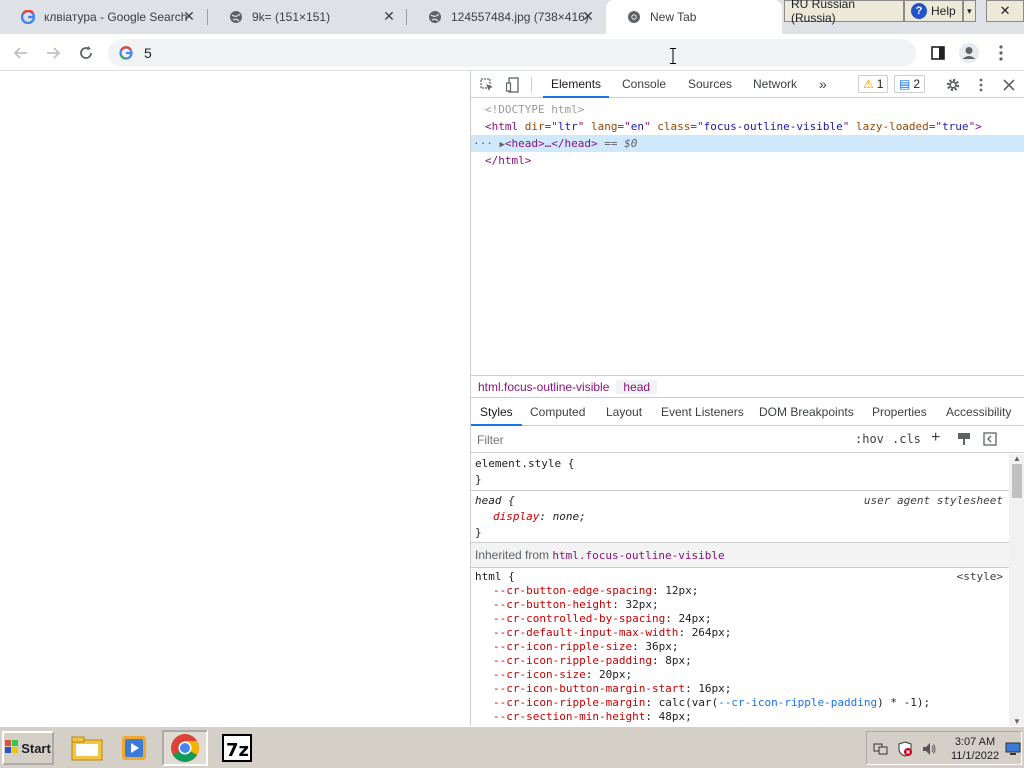  Describe the element at coordinates (740, 661) in the screenshot. I see `css-declaration: --cr-icon-ripple-padding: 8px;` at that location.